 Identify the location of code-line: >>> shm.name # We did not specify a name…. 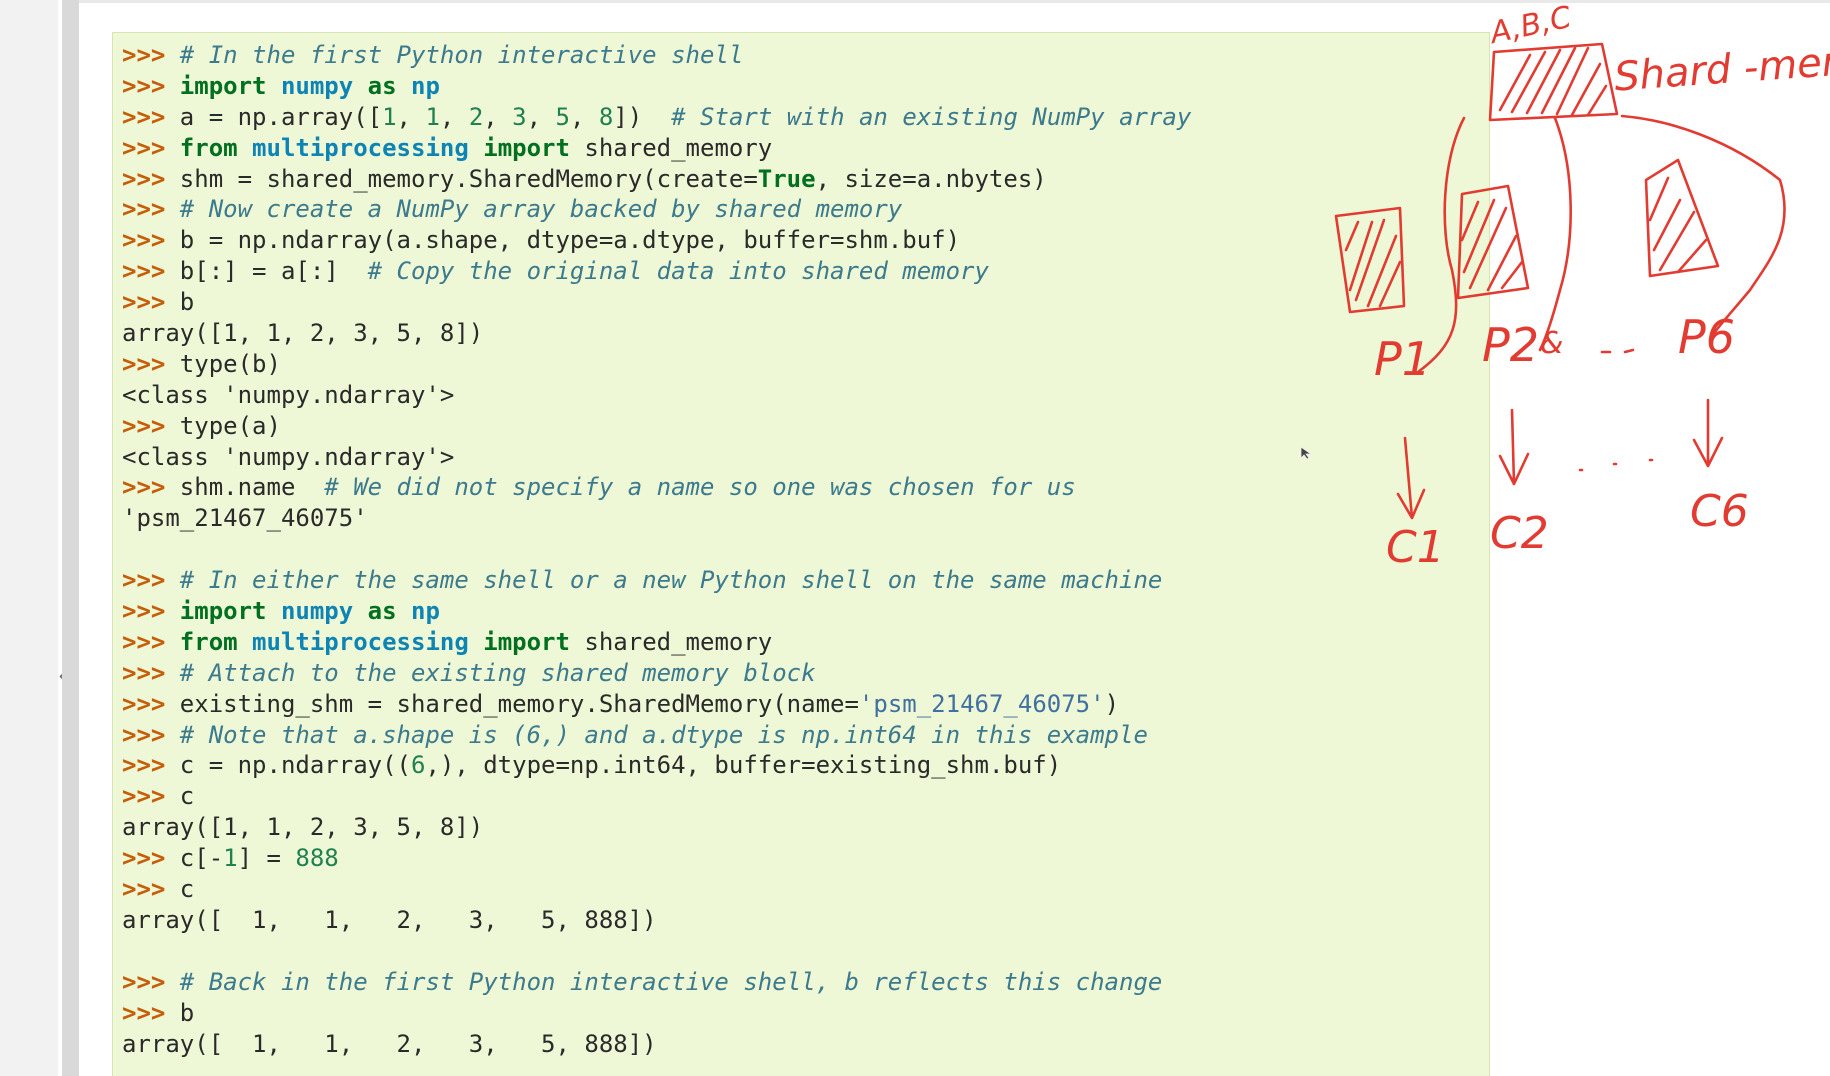
(656, 487).